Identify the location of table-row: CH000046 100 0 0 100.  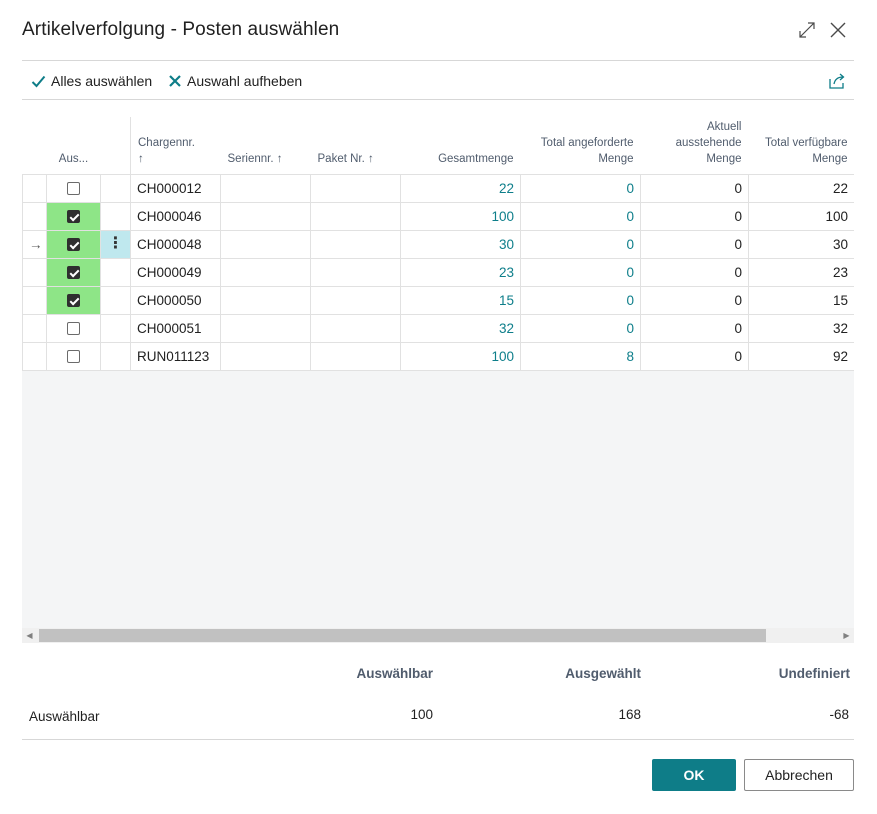
(438, 216).